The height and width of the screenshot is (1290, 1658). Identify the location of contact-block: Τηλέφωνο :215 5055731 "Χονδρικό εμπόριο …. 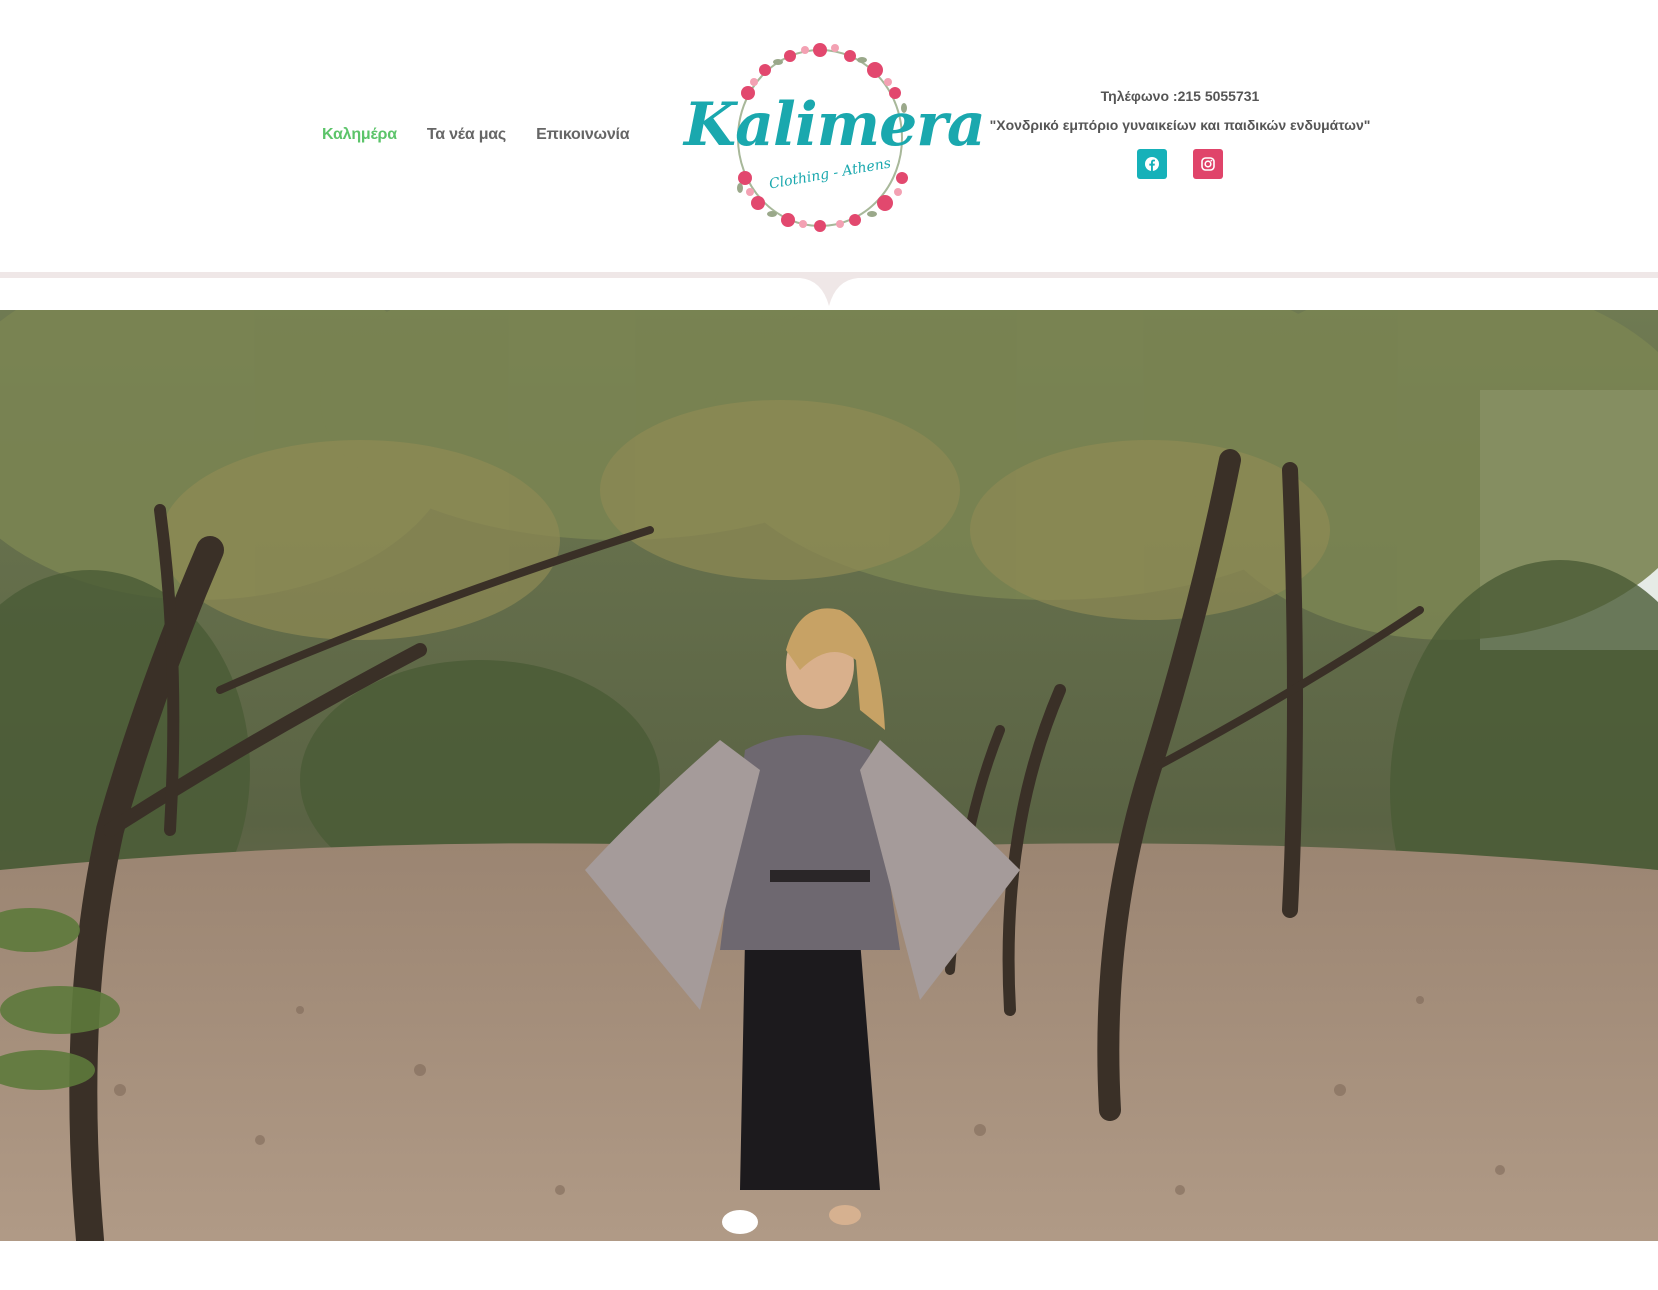
(1180, 133).